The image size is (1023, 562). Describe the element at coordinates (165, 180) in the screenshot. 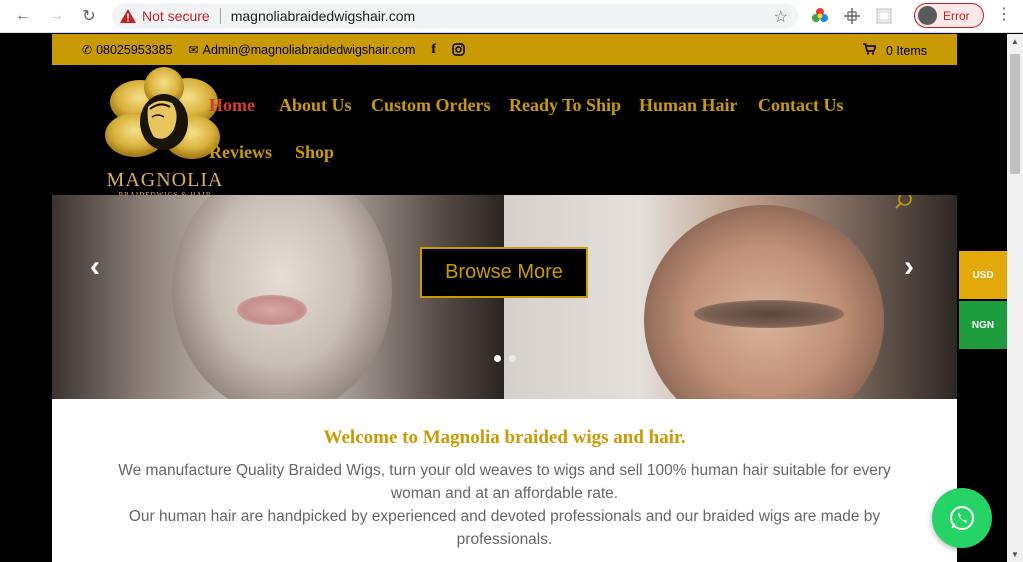

I see `logo-name: MAGNOLIA` at that location.